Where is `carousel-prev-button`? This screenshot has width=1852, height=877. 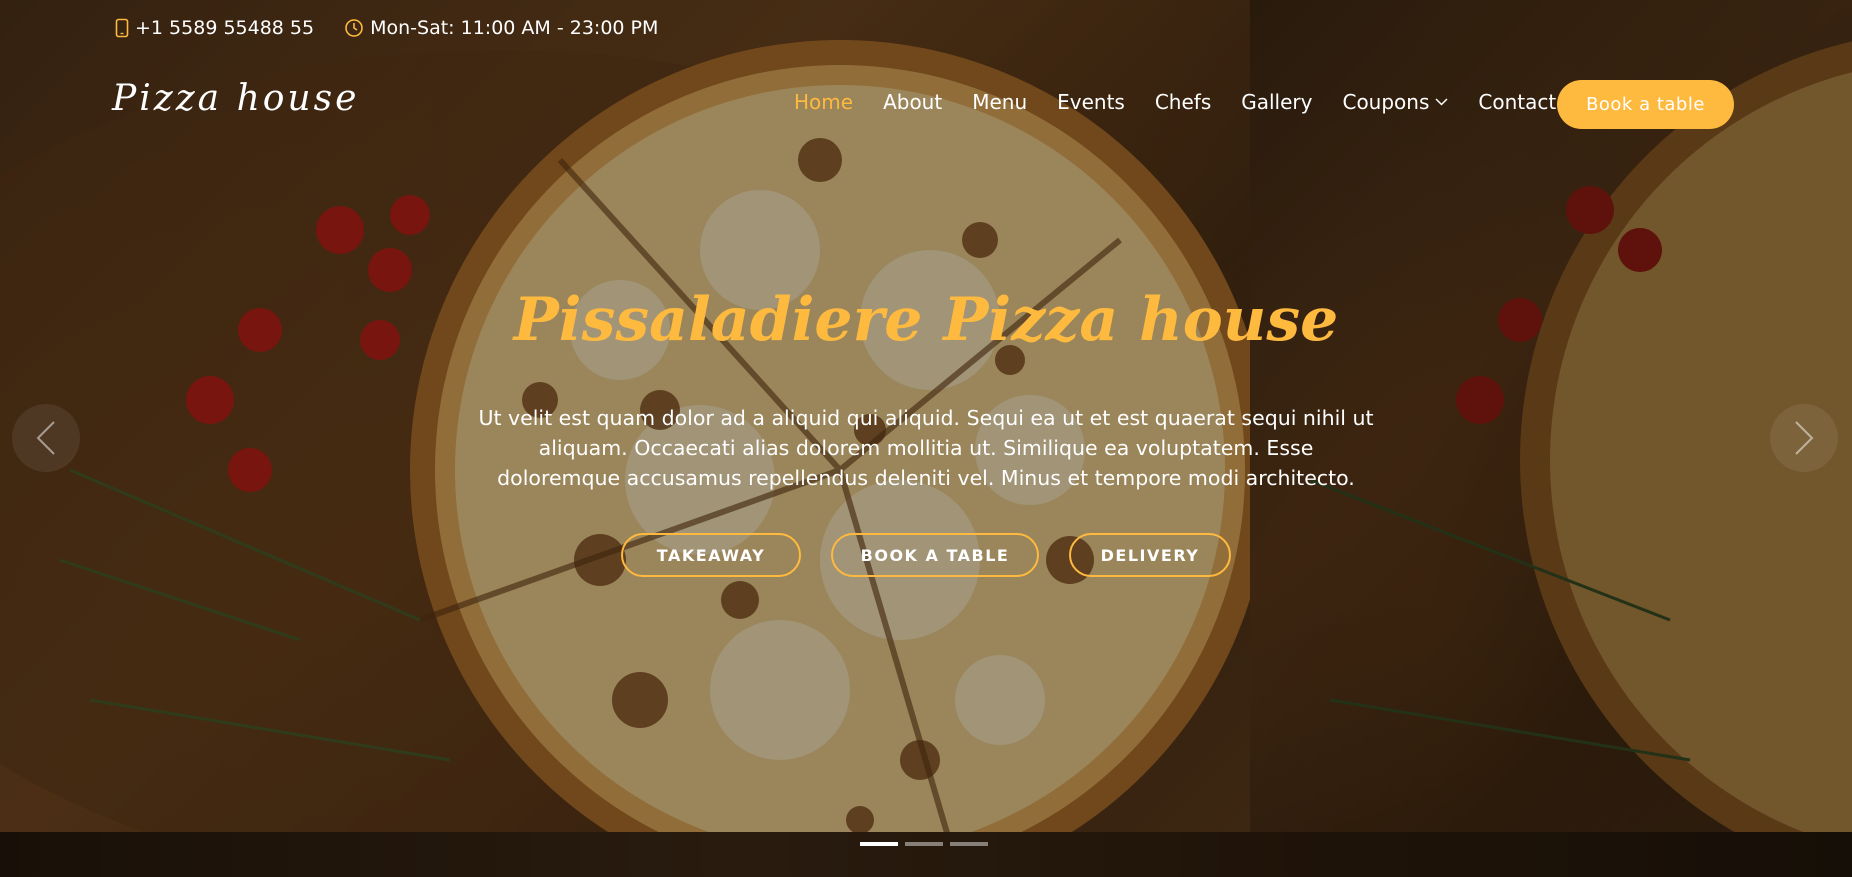 carousel-prev-button is located at coordinates (46, 438).